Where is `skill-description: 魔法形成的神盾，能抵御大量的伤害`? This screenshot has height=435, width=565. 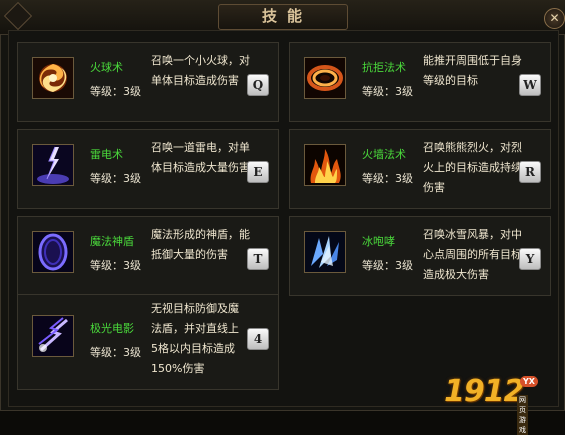 skill-description: 魔法形成的神盾，能抵御大量的伤害 is located at coordinates (200, 244).